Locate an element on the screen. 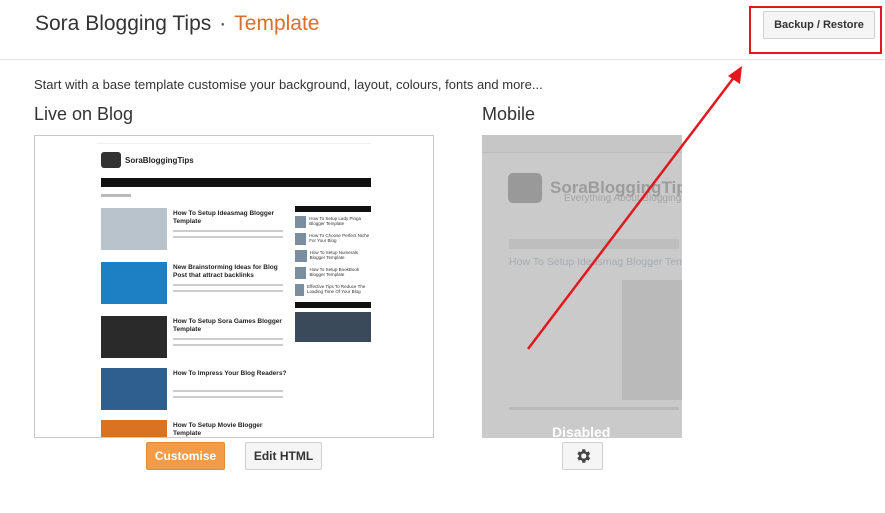  annotation-arrow-head is located at coordinates (735, 75).